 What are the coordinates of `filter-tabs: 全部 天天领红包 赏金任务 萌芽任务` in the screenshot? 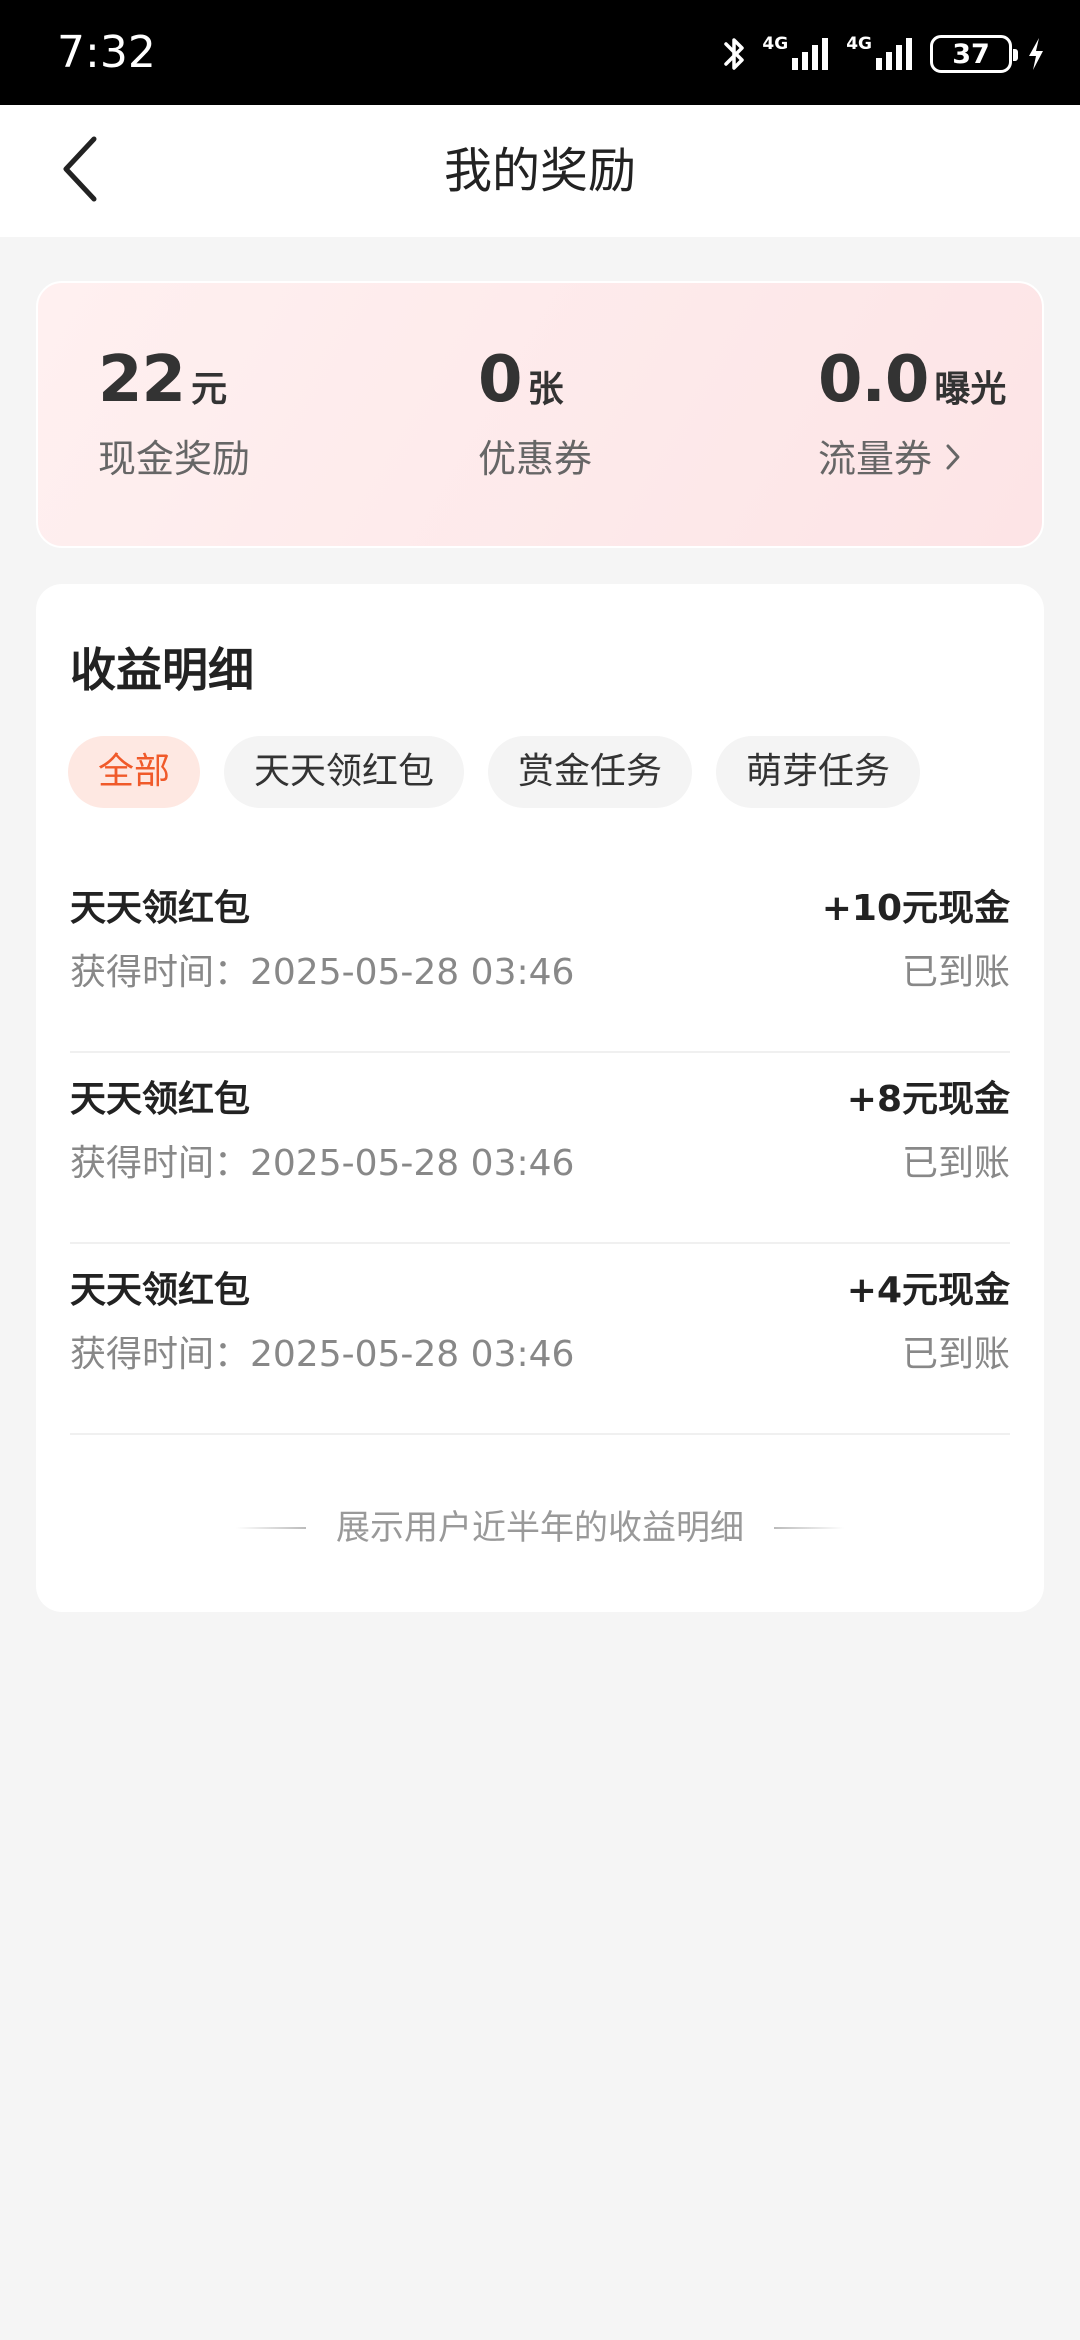 It's located at (494, 772).